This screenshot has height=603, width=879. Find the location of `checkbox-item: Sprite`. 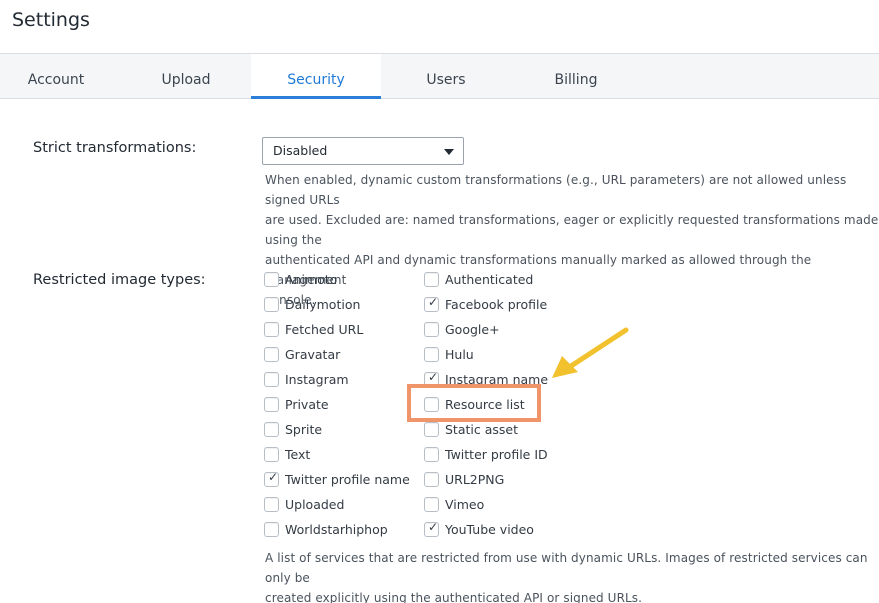

checkbox-item: Sprite is located at coordinates (293, 429).